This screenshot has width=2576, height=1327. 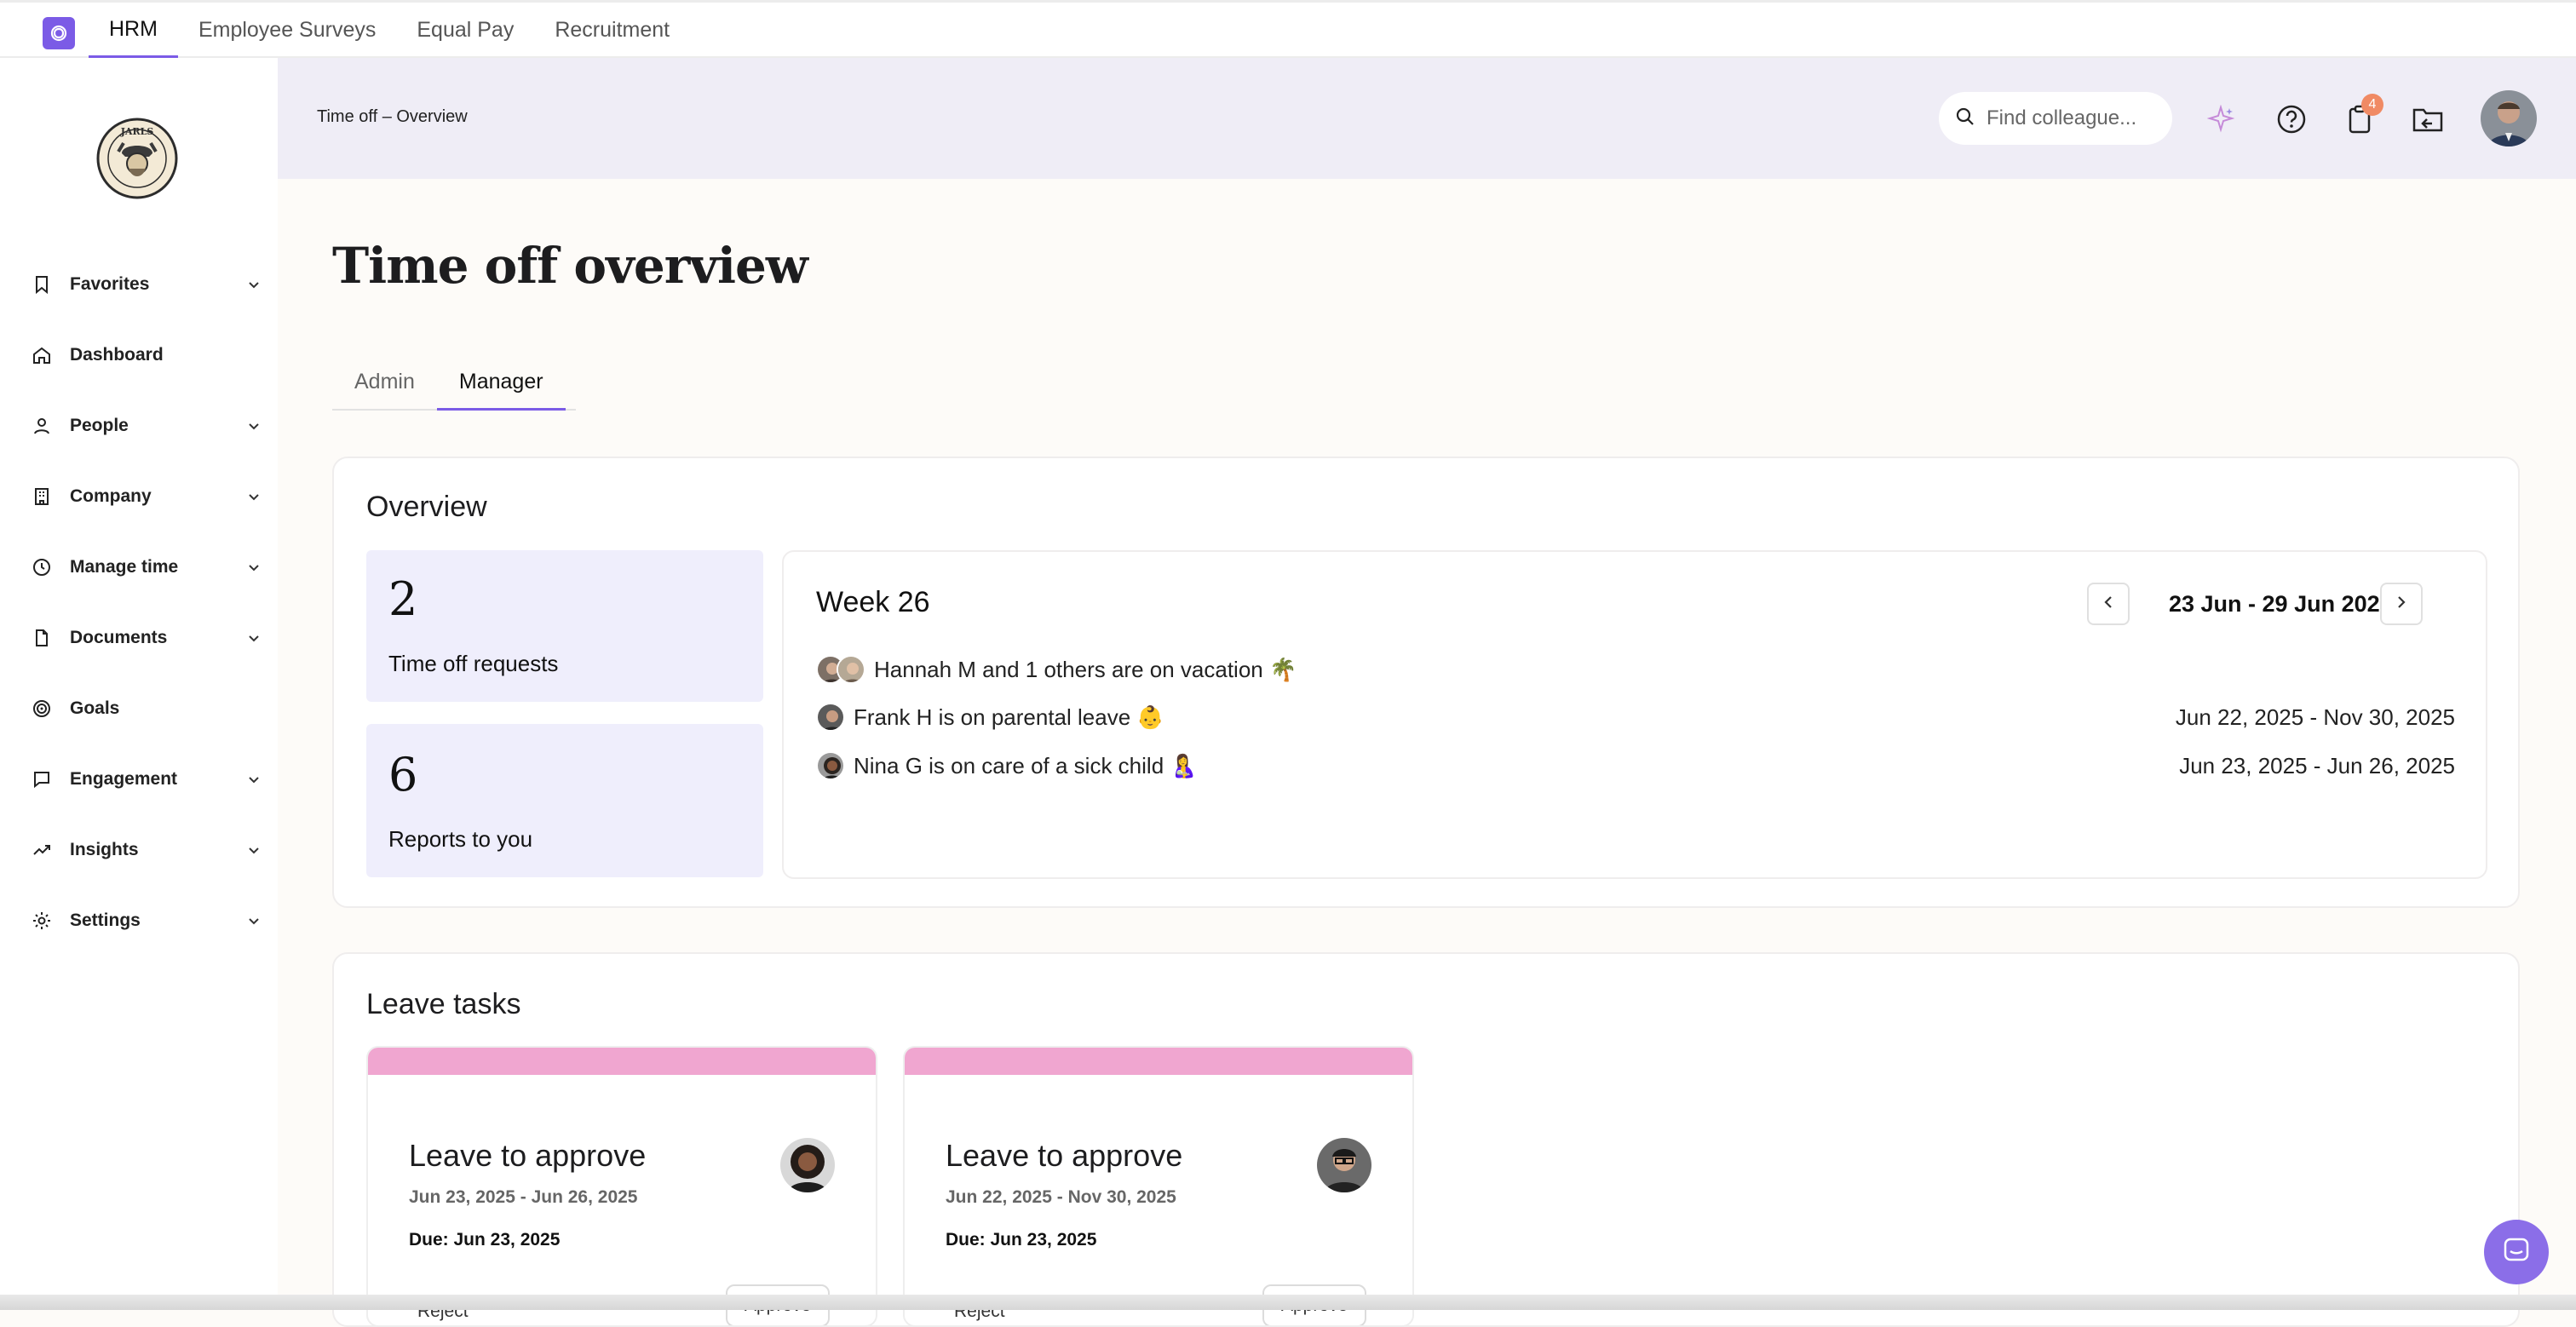 What do you see at coordinates (106, 921) in the screenshot?
I see `sidebar-item-label: Settings` at bounding box center [106, 921].